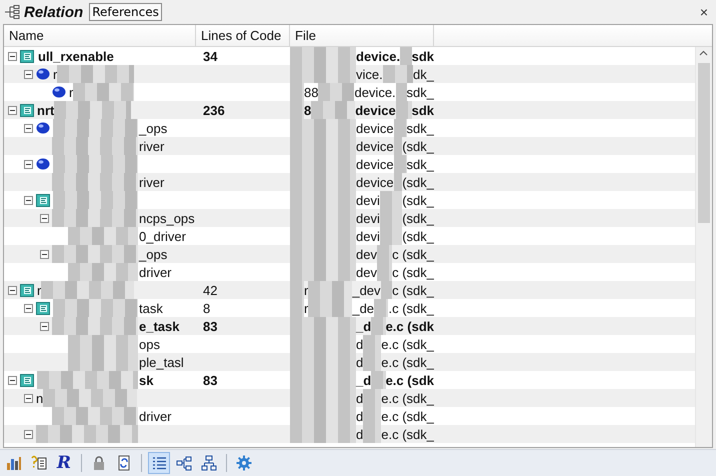 The image size is (716, 476). Describe the element at coordinates (704, 143) in the screenshot. I see `scrollbar-thumb` at that location.